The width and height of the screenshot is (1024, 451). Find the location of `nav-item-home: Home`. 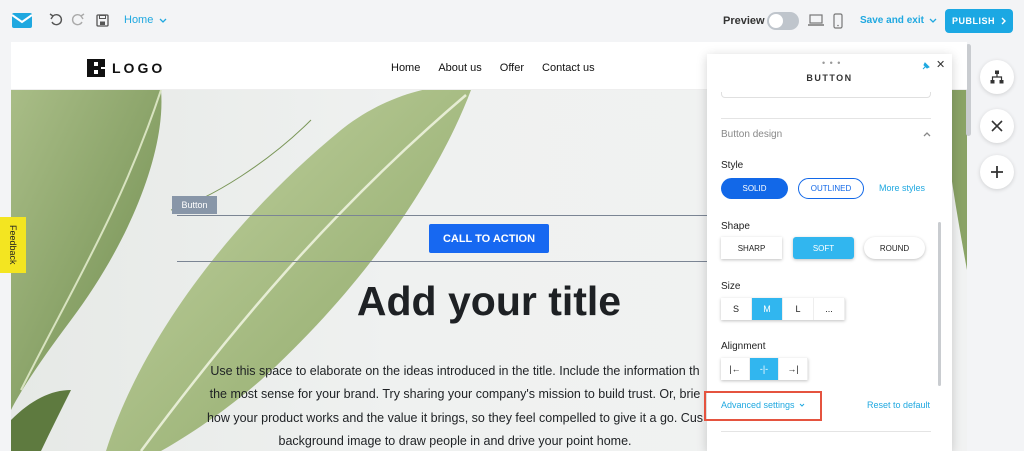

nav-item-home: Home is located at coordinates (405, 68).